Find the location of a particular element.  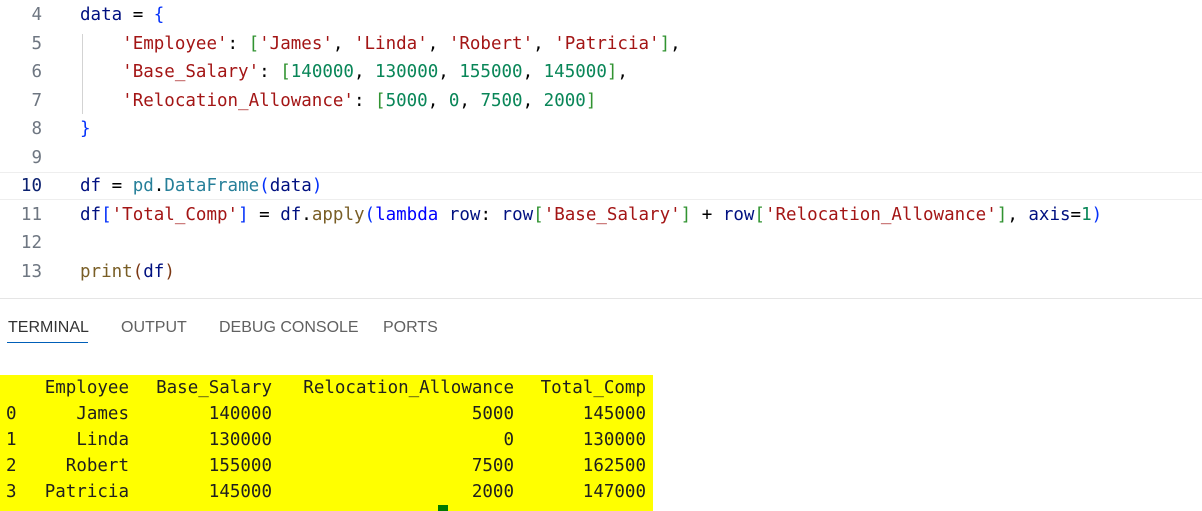

header-employee: Employee is located at coordinates (86, 388).